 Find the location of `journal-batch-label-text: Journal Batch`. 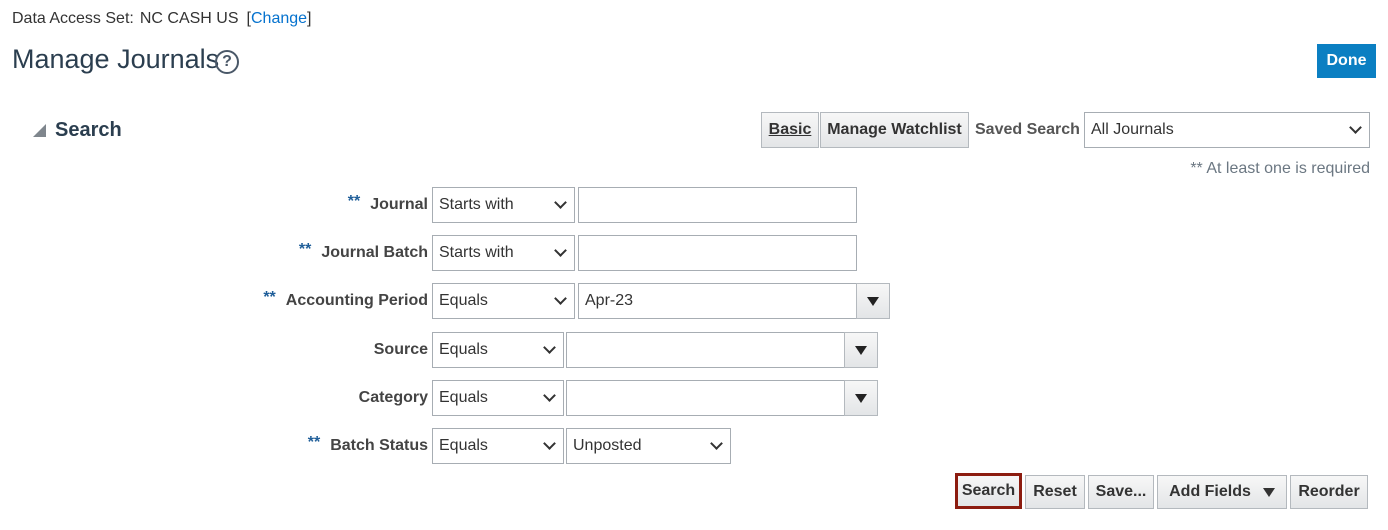

journal-batch-label-text: Journal Batch is located at coordinates (374, 252).